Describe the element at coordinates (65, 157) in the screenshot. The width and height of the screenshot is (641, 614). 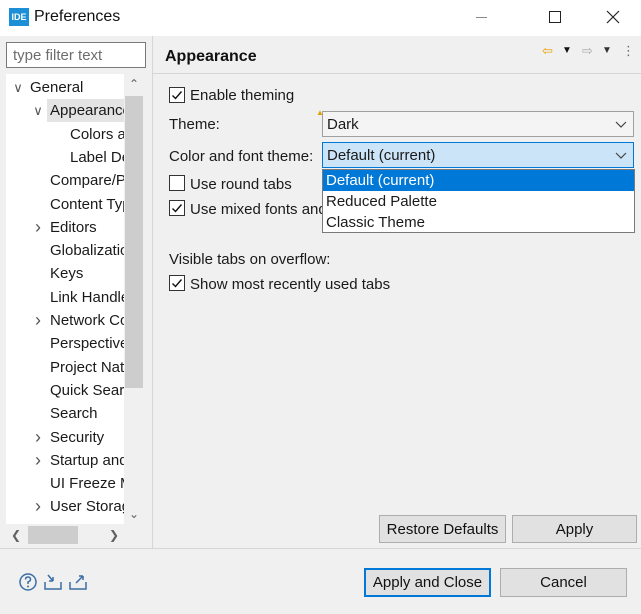
I see `tree-item: Label Decorations` at that location.